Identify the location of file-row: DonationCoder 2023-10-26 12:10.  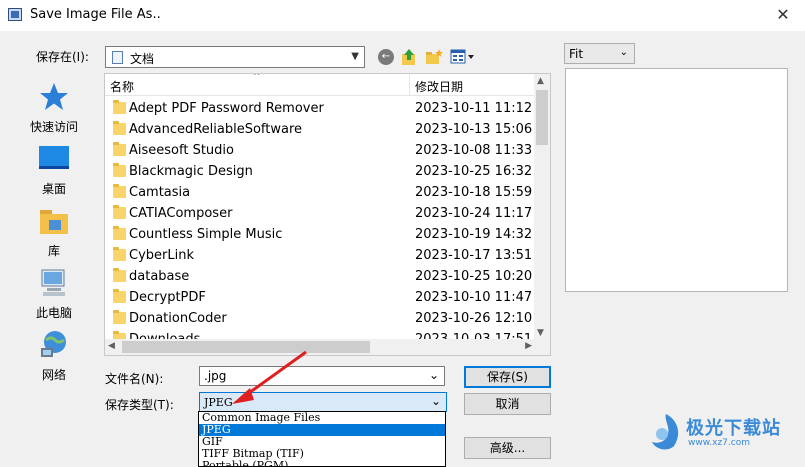
(320, 318).